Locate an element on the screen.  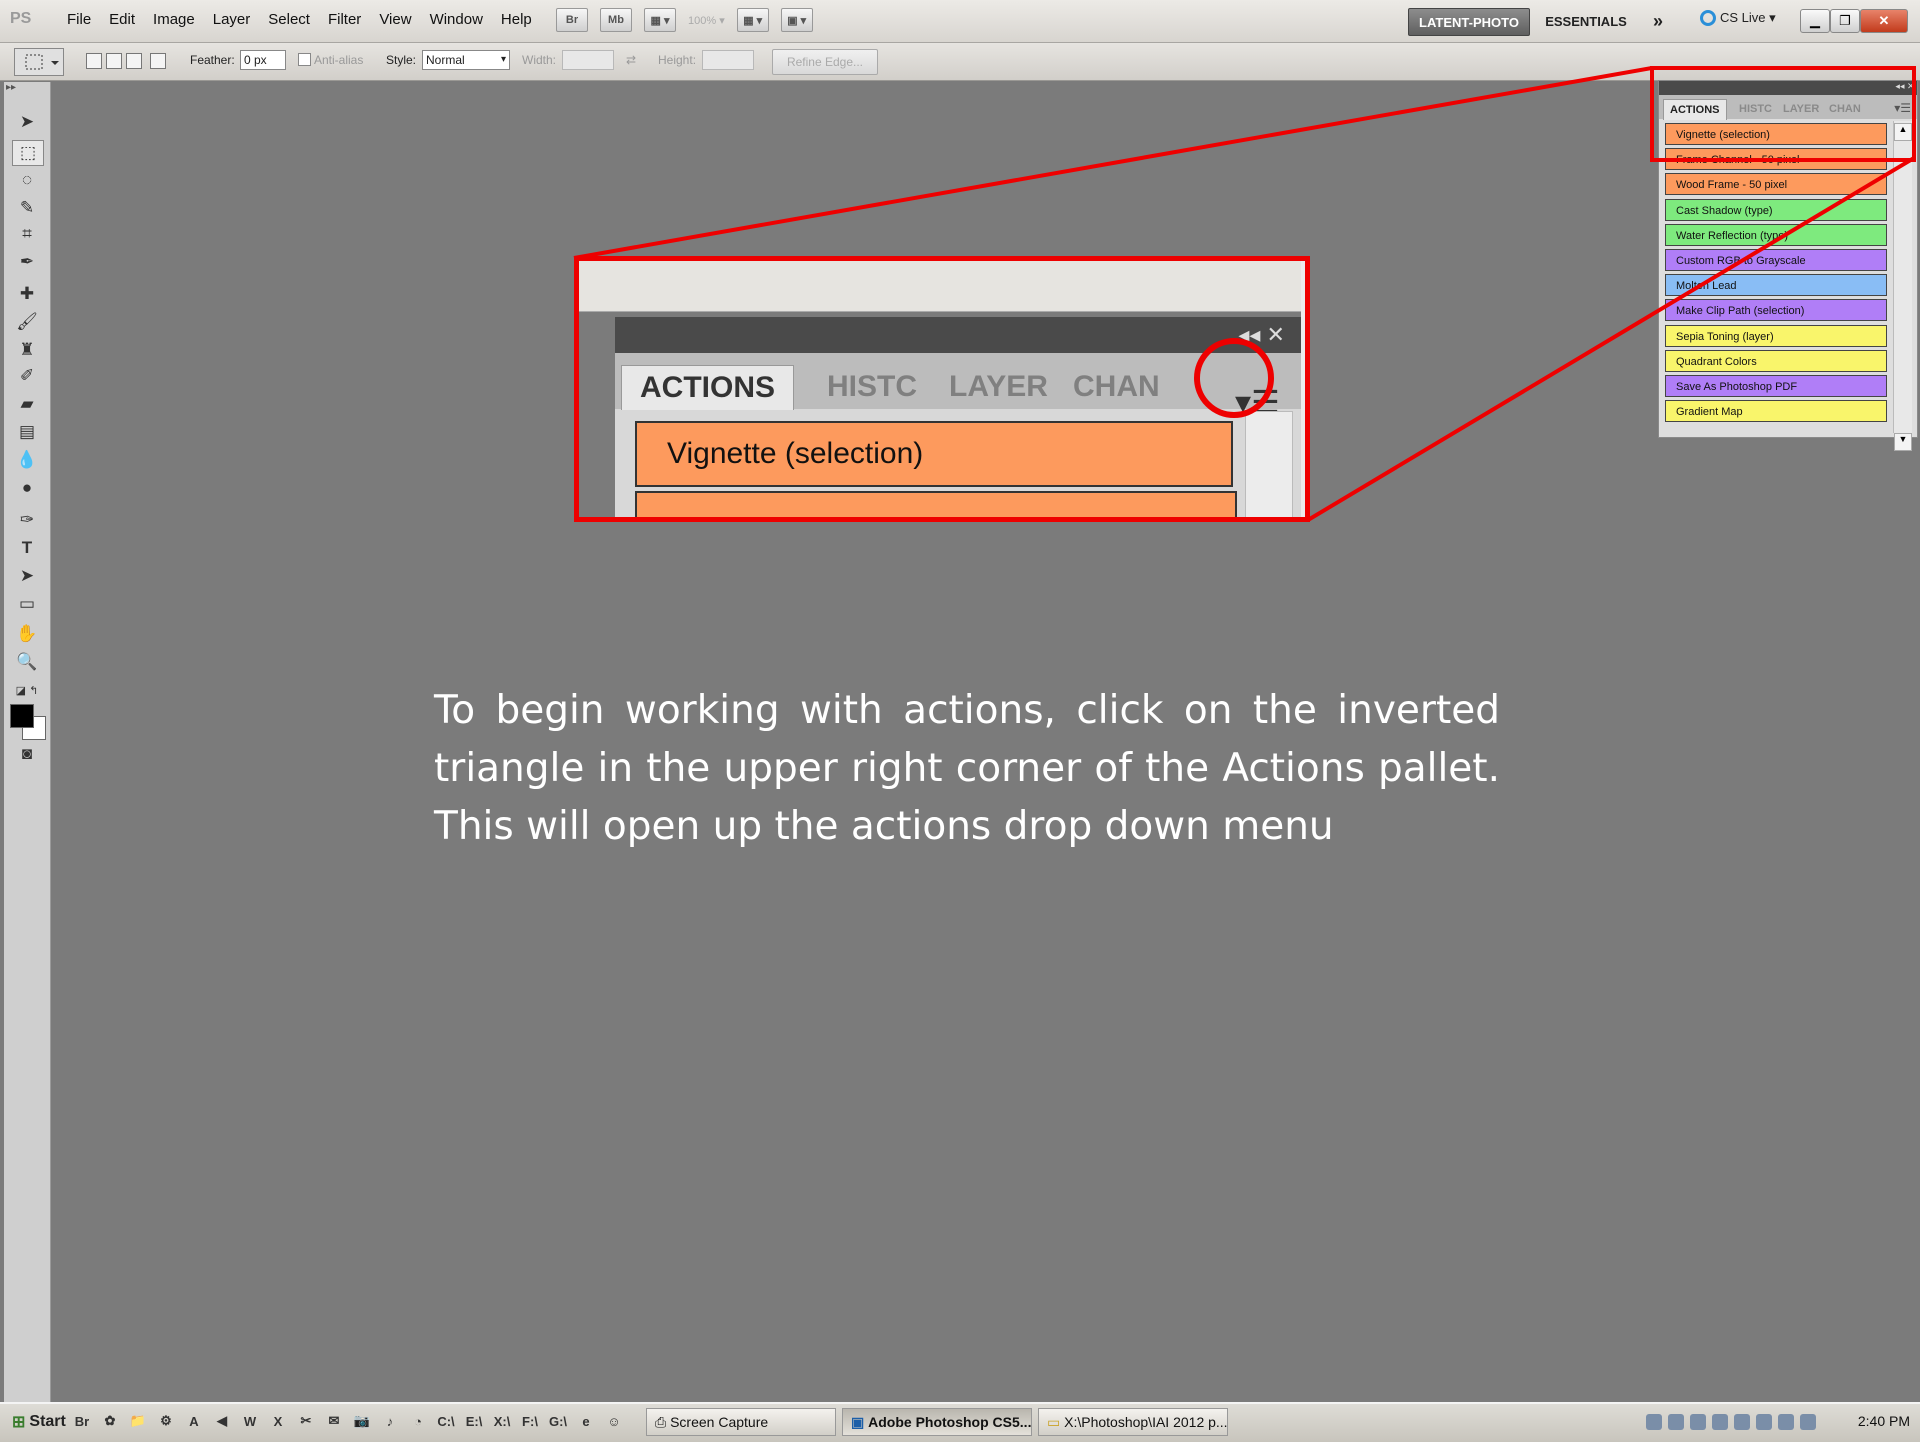
folder-icon: ▭ is located at coordinates (1056, 1421).